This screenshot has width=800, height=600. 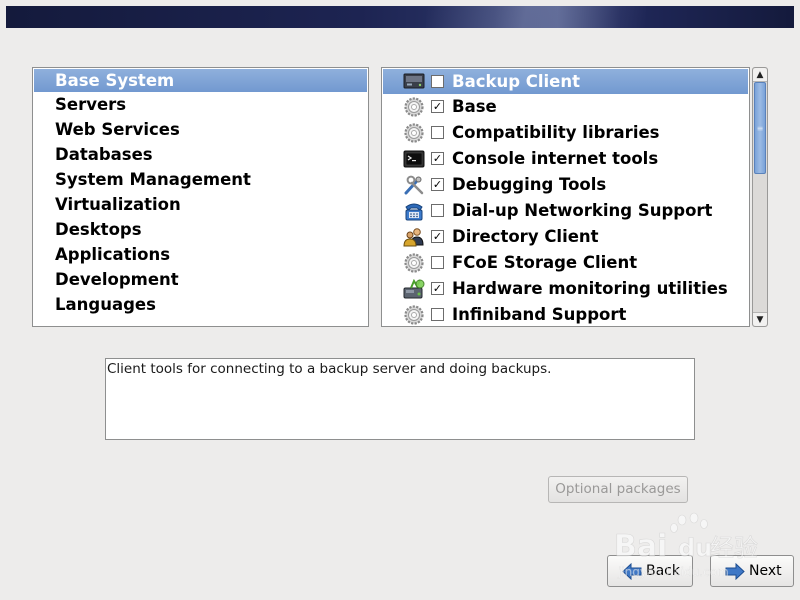 I want to click on package-item-compatibility-libraries: Compatibility libraries, so click(x=565, y=133).